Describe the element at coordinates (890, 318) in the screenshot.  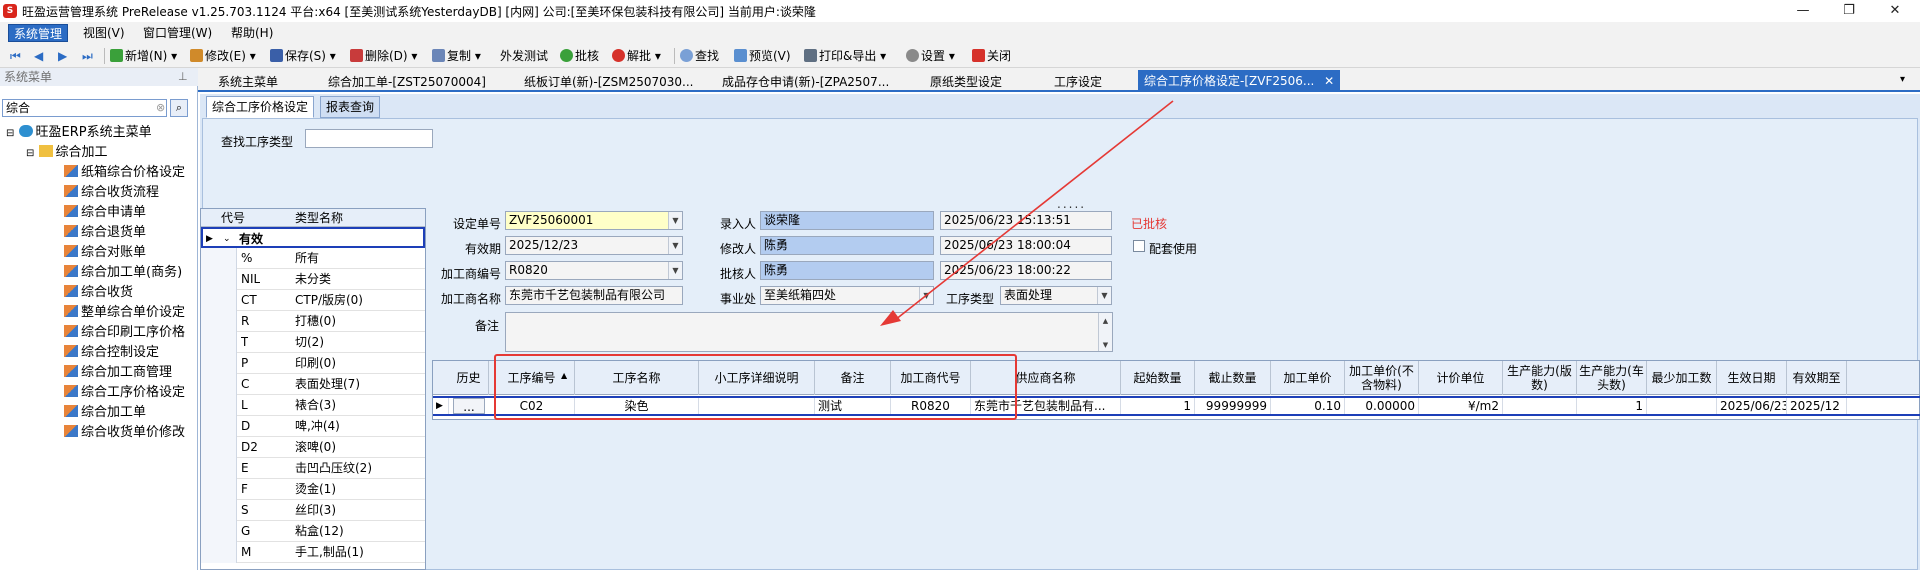
I see `arrow-head` at that location.